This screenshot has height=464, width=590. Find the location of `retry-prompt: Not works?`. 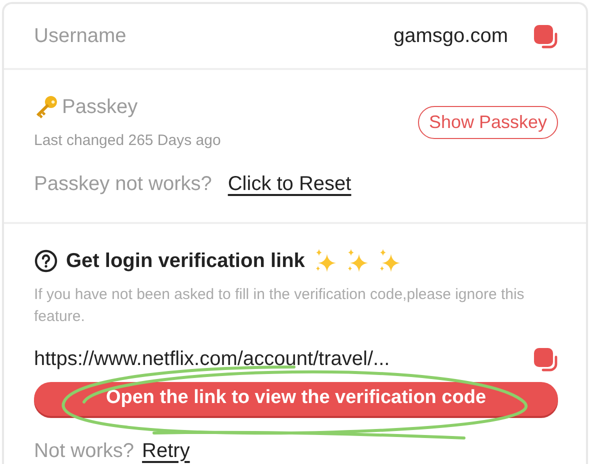

retry-prompt: Not works? is located at coordinates (84, 451).